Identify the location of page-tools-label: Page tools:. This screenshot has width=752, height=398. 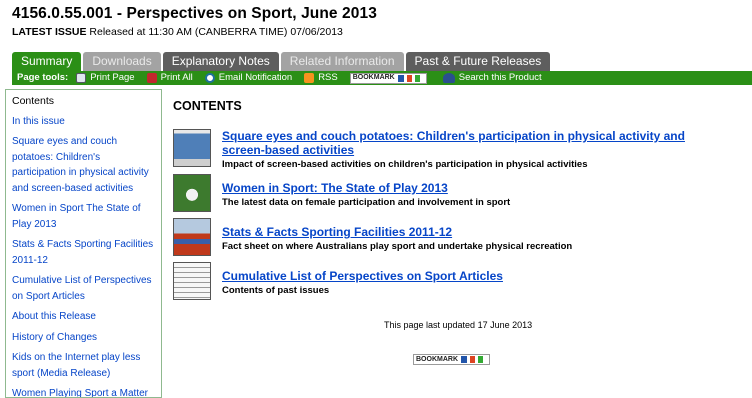
(43, 77).